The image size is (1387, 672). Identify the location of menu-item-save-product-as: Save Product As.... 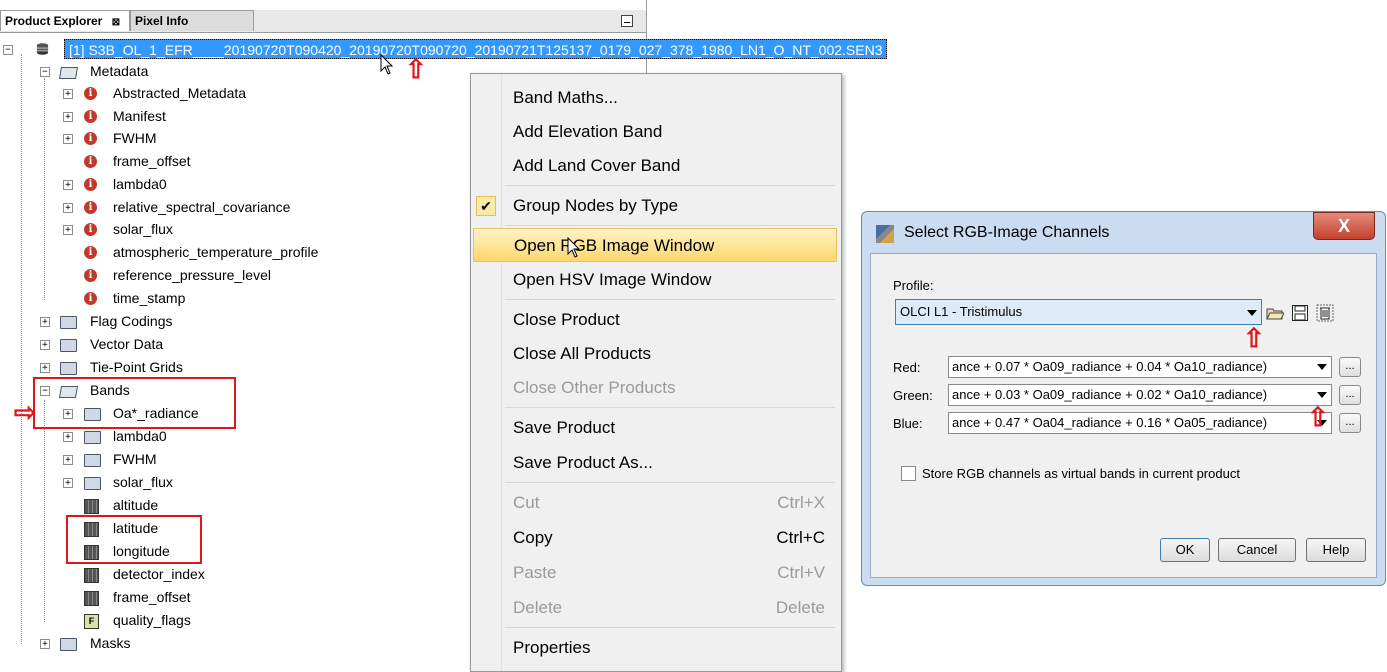
(655, 463).